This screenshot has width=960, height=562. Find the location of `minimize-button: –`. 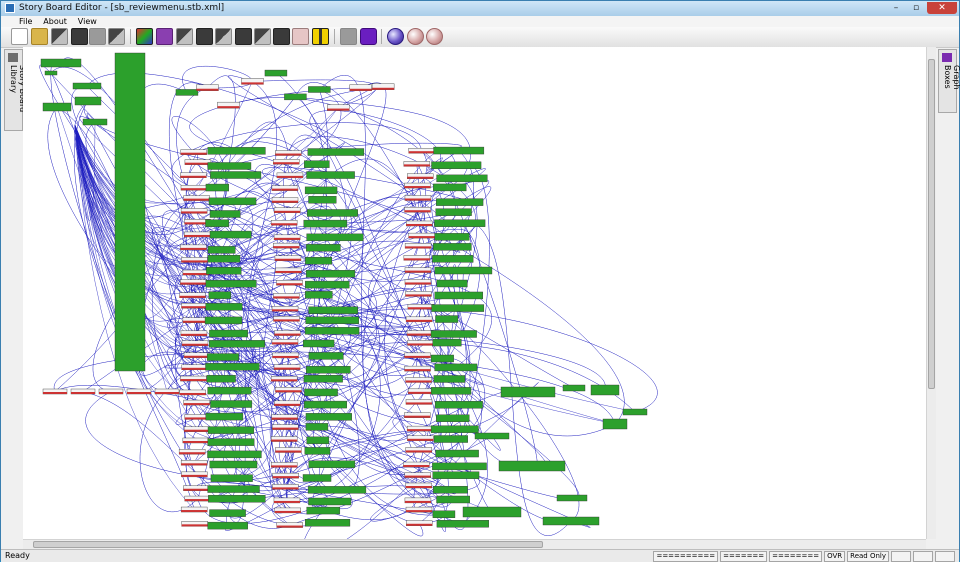

minimize-button: – is located at coordinates (896, 8).